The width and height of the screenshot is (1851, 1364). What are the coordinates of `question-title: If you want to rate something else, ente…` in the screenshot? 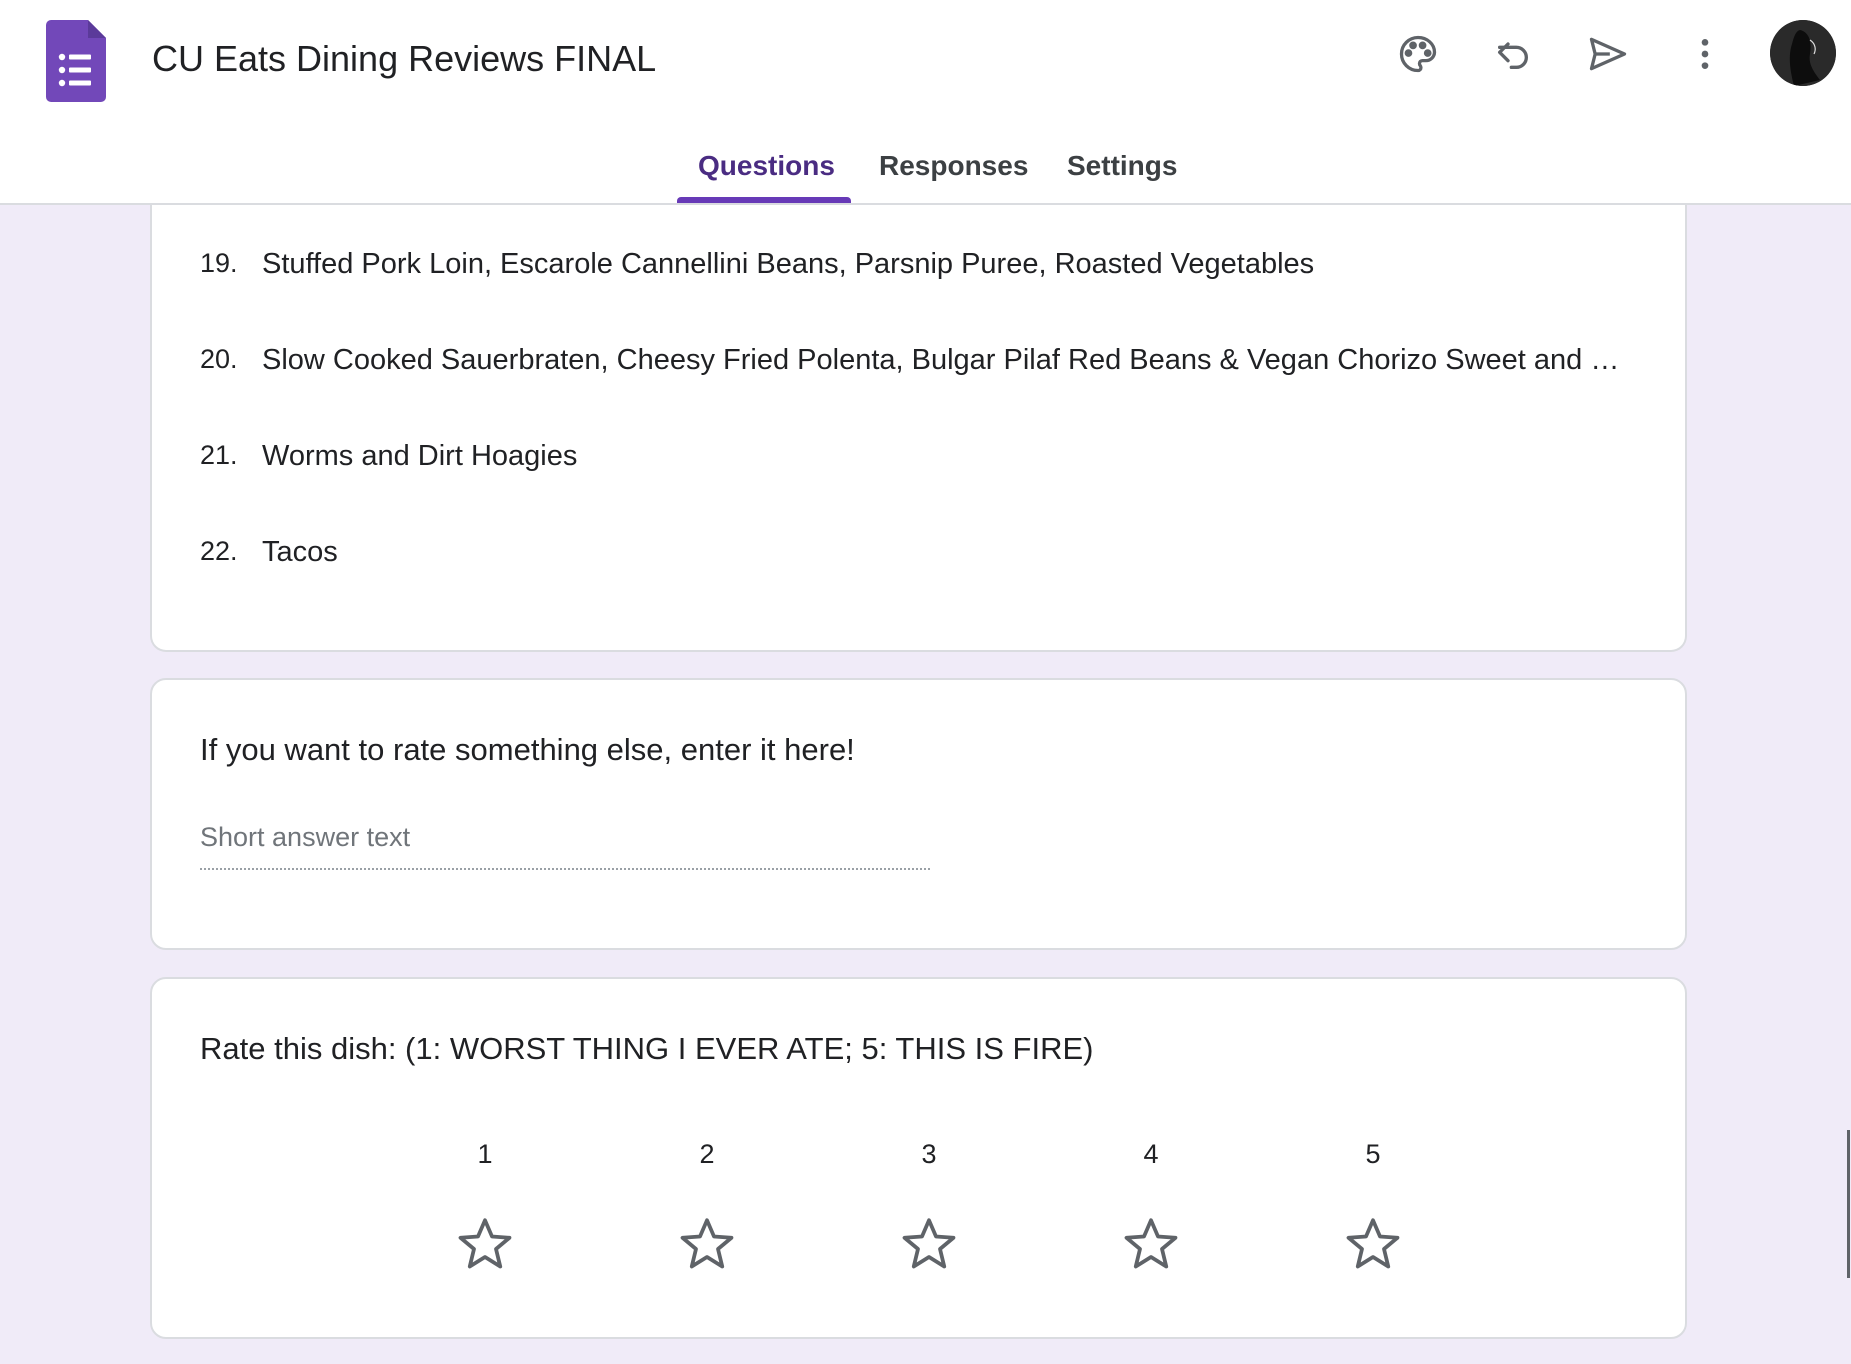 It's located at (527, 749).